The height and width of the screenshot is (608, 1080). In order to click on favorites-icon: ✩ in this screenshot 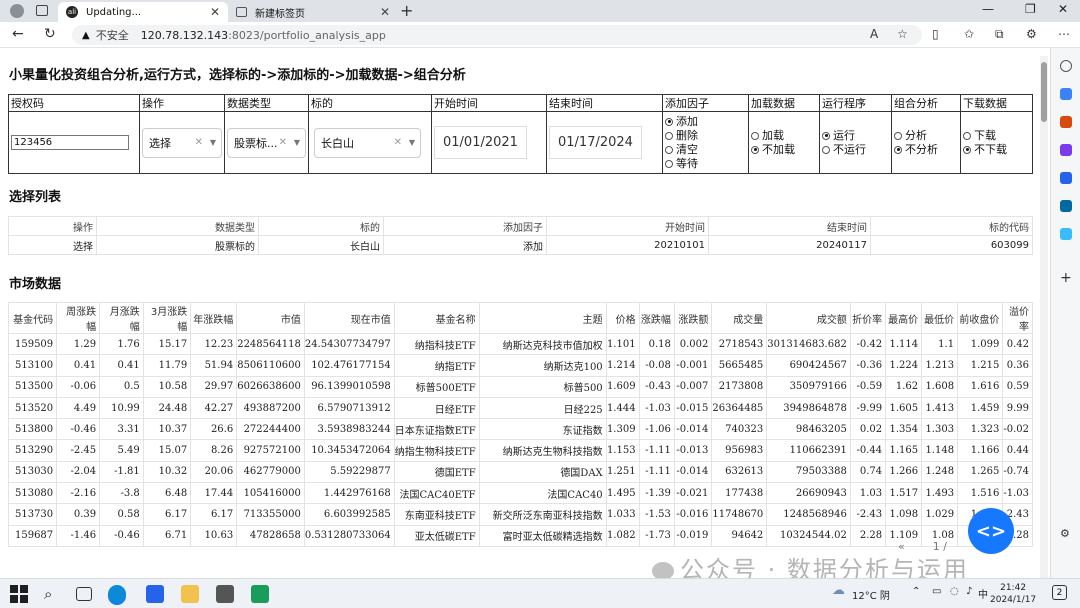, I will do `click(969, 34)`.